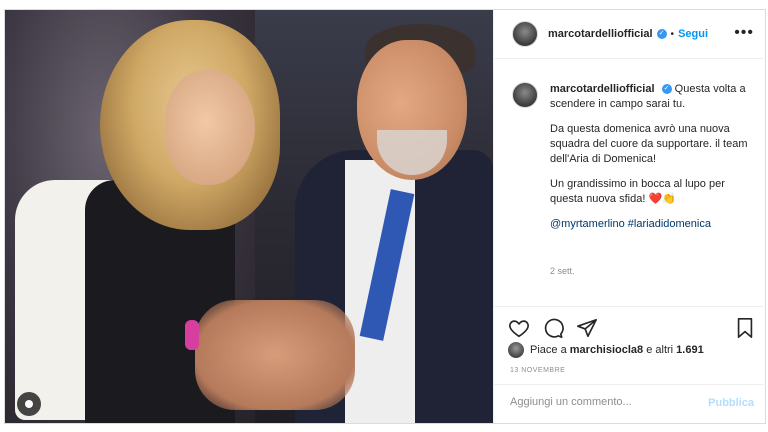 The width and height of the screenshot is (768, 432). What do you see at coordinates (662, 199) in the screenshot?
I see `caption-emoji: ❤️👏` at bounding box center [662, 199].